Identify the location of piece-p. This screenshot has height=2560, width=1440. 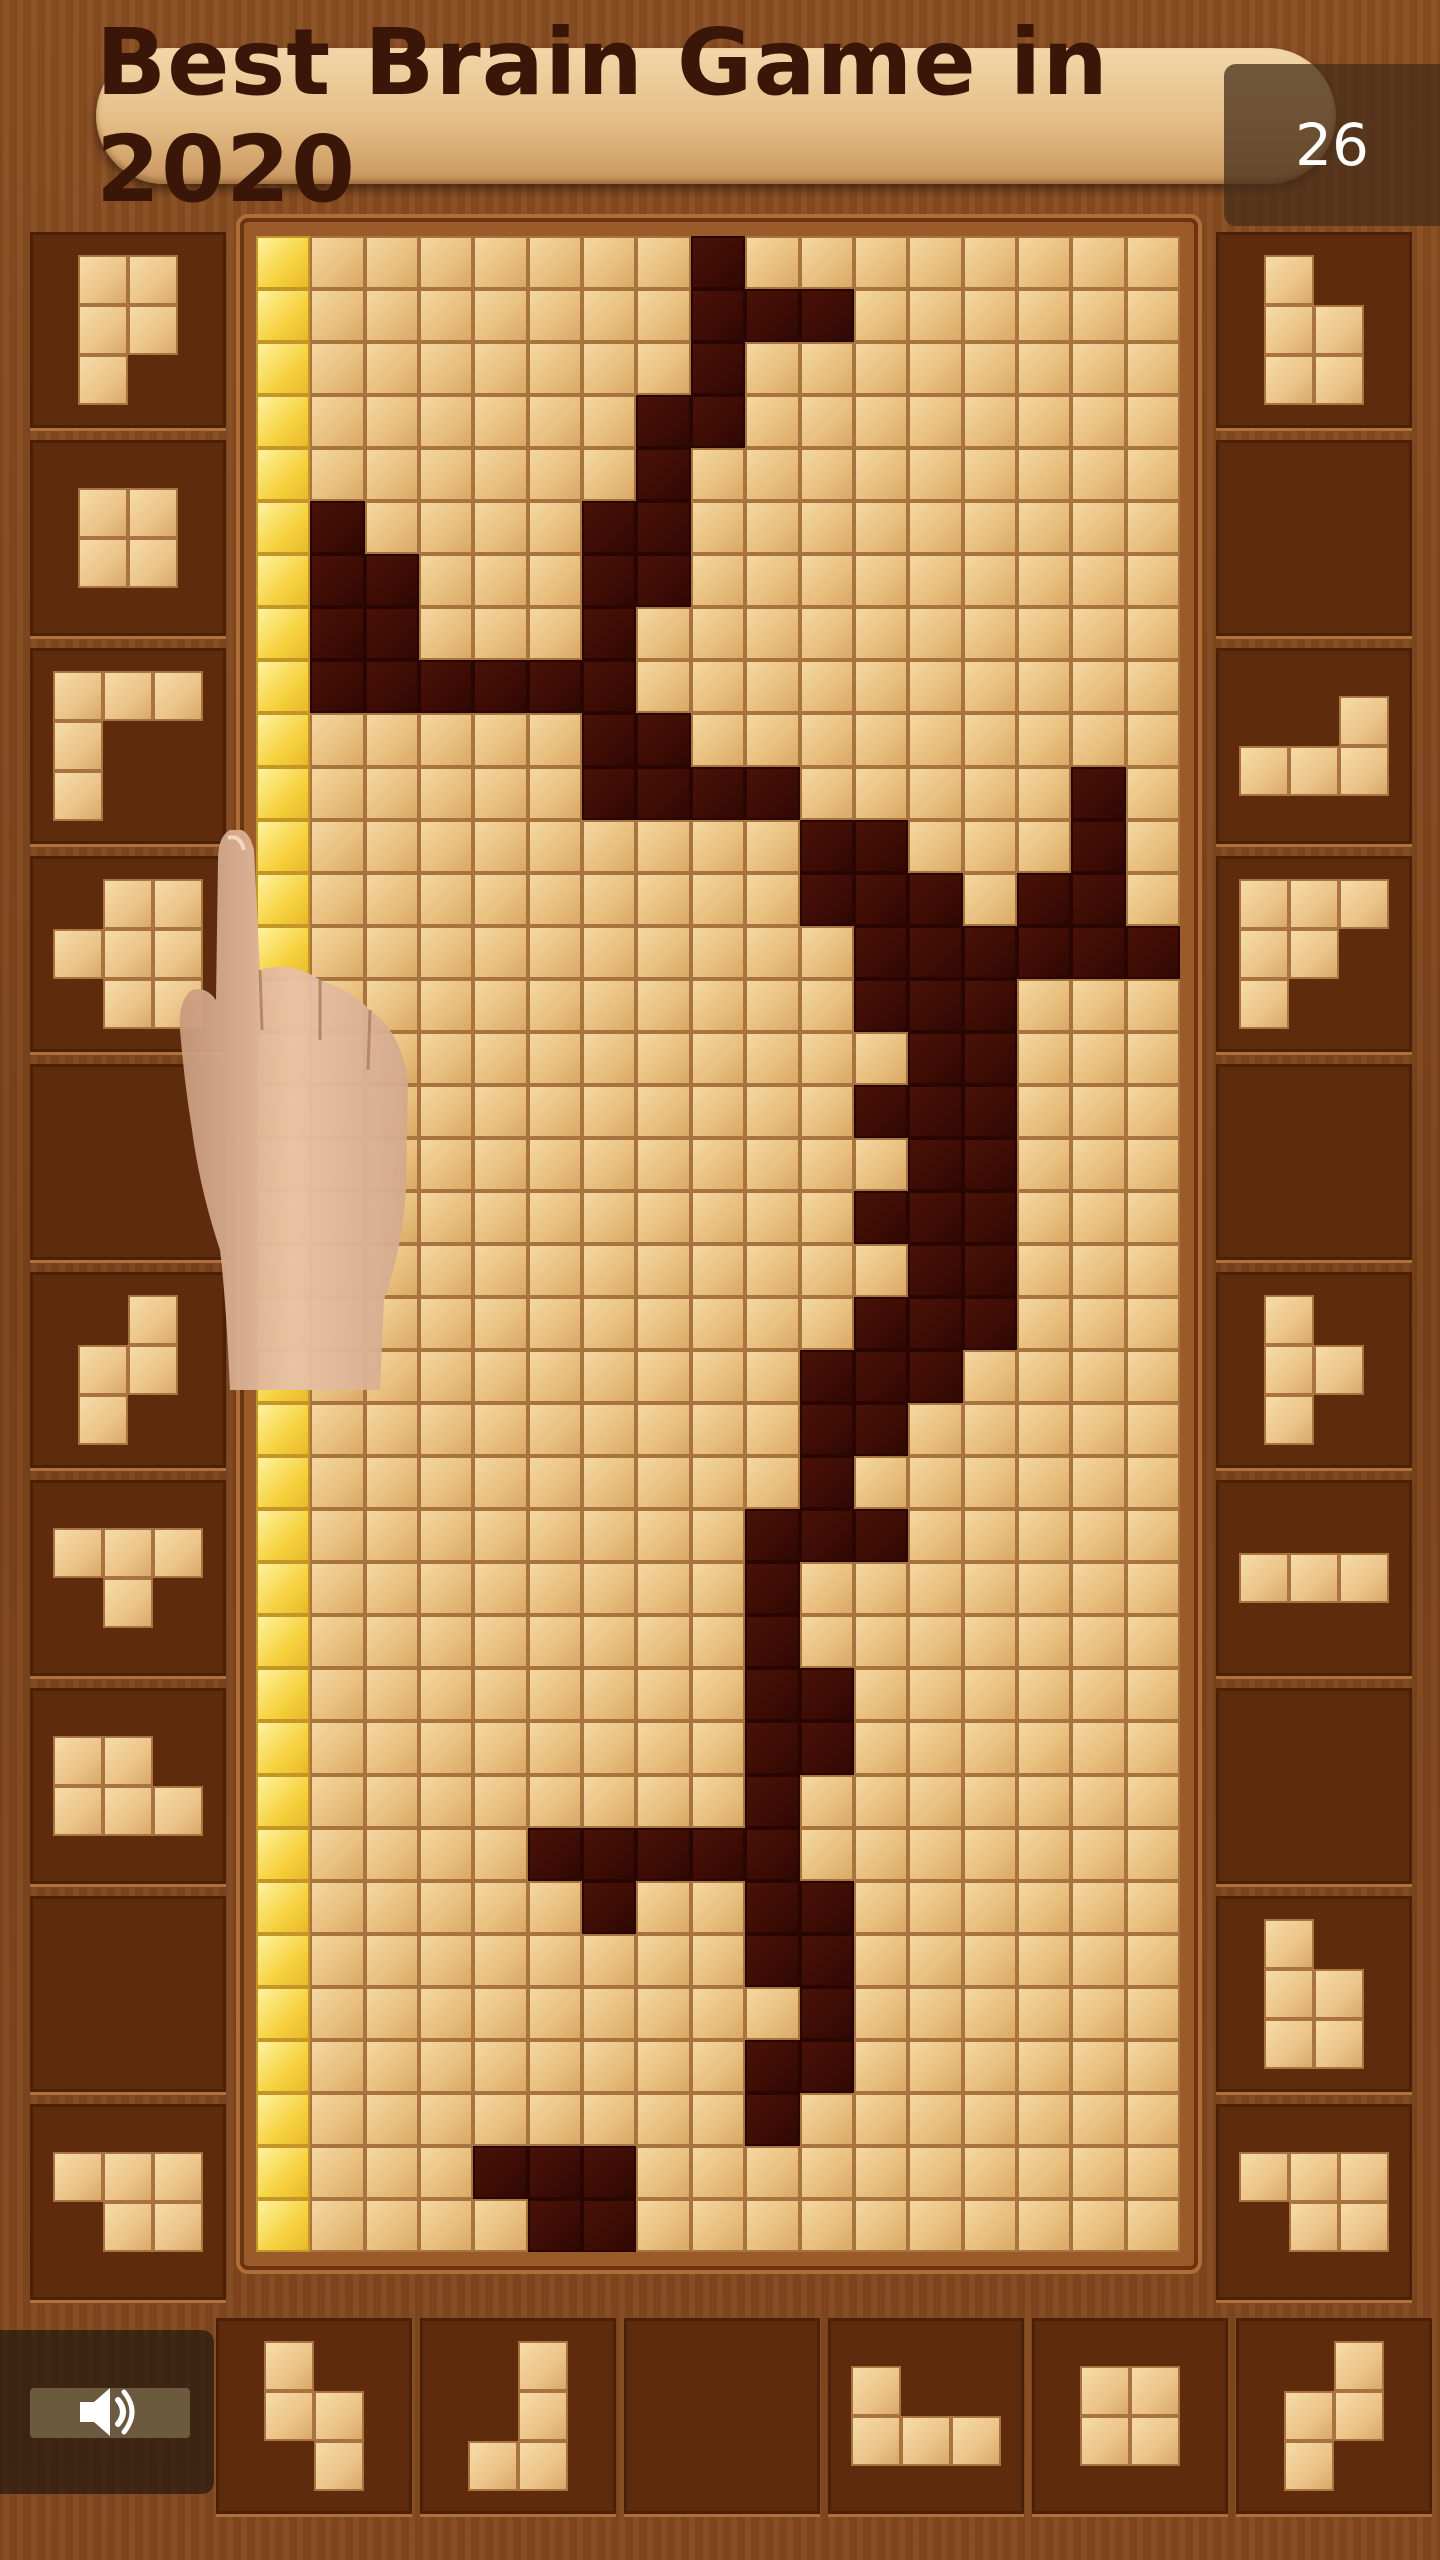
(1314, 1994).